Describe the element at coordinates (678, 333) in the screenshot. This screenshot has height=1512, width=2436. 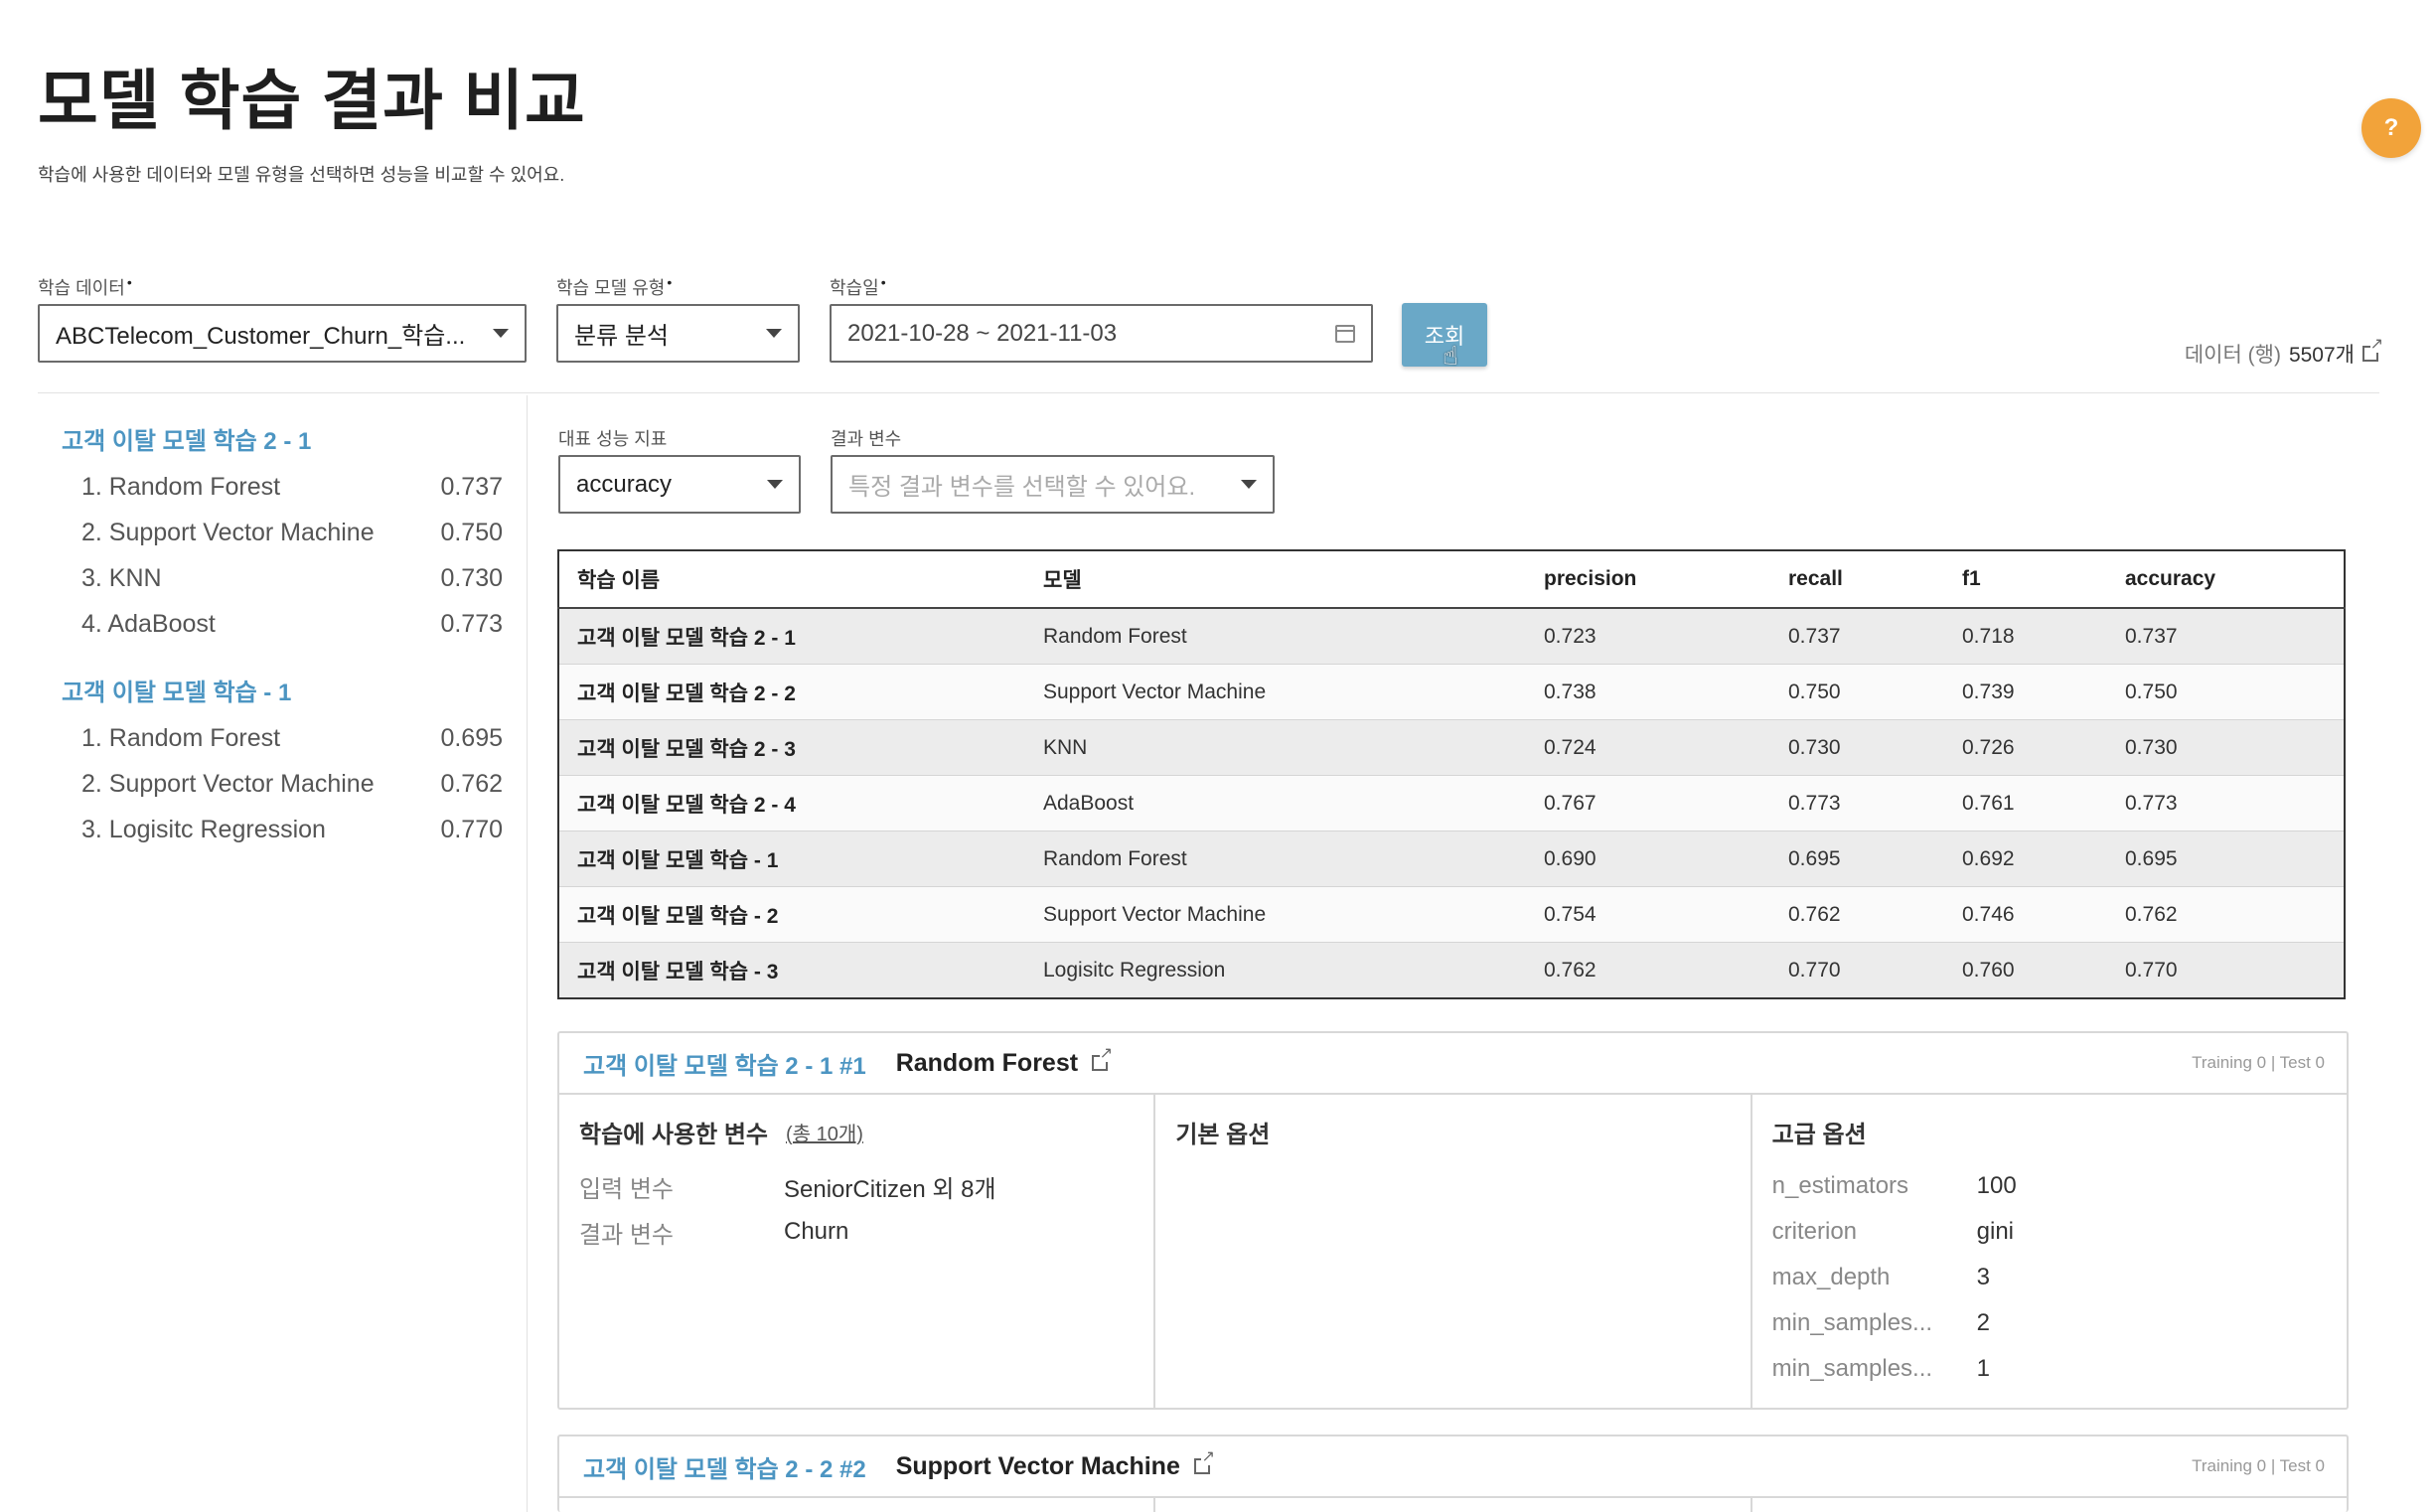
I see `model-type-select: 분류 분석` at that location.